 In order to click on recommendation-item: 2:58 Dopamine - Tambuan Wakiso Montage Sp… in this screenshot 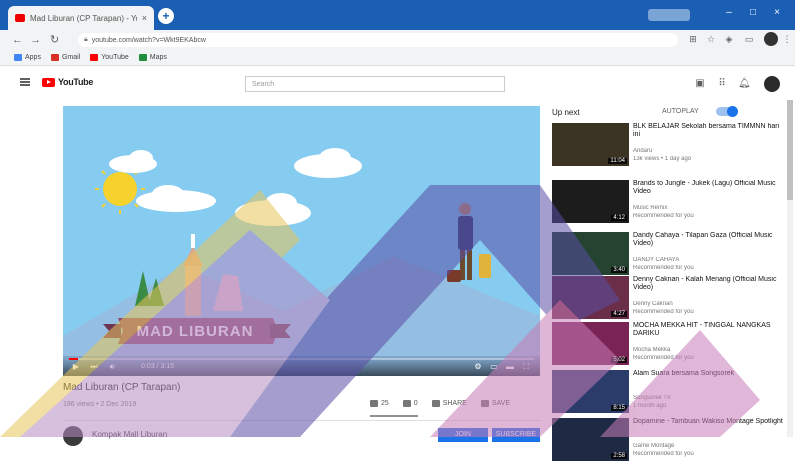, I will do `click(668, 440)`.